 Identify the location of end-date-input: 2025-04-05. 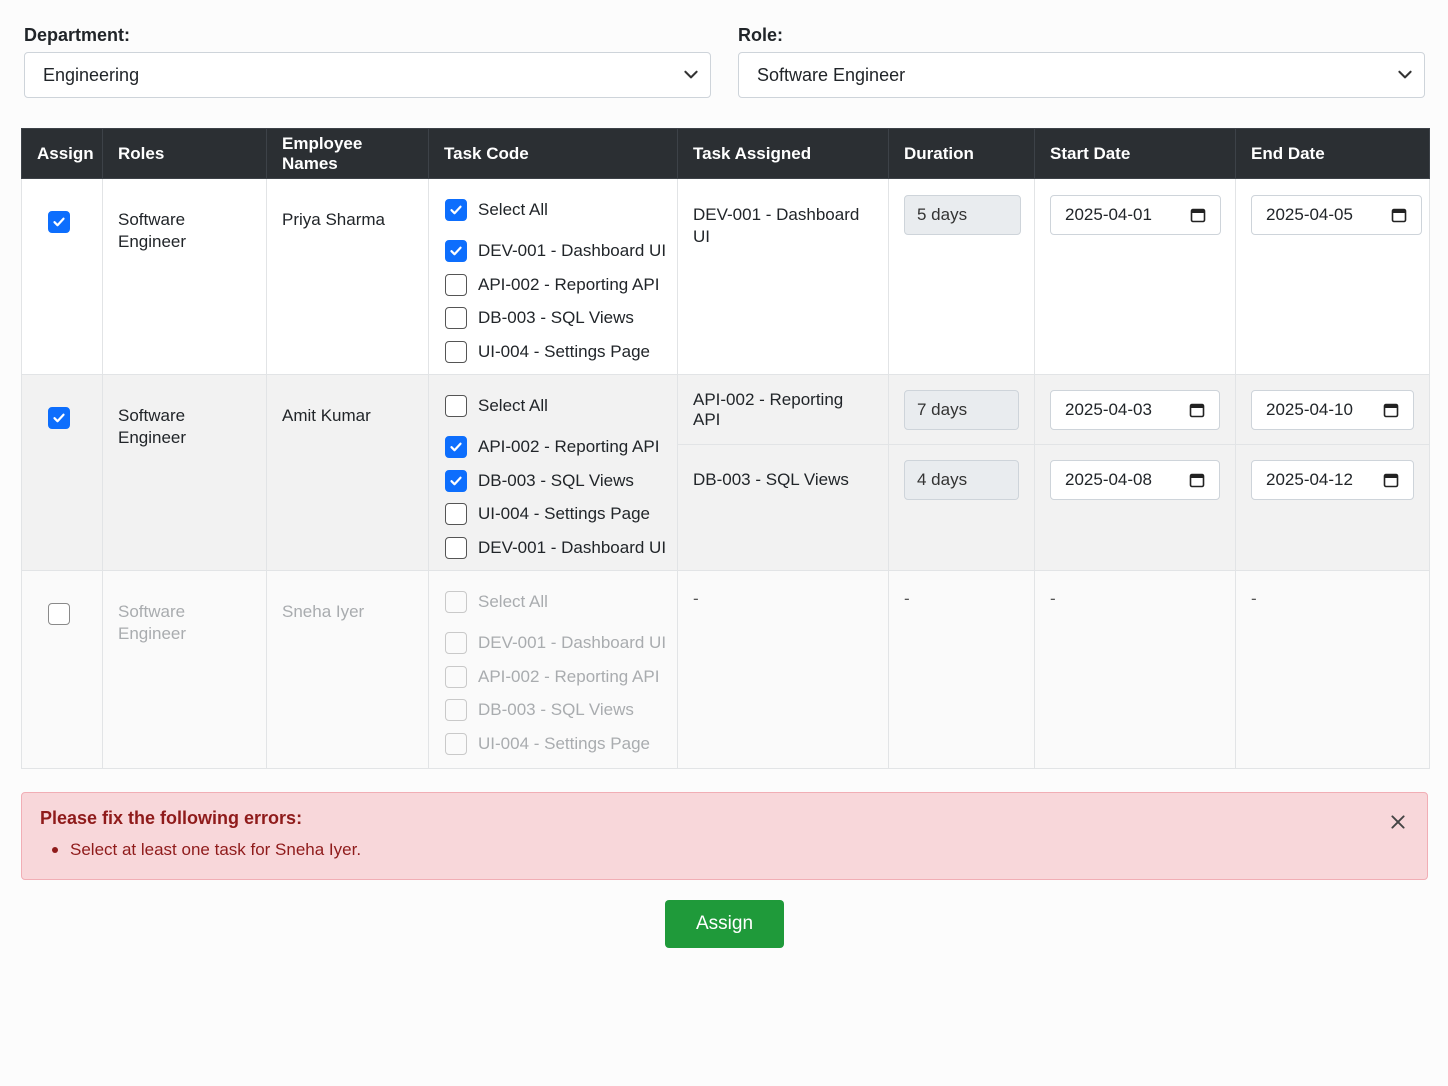
(1336, 215).